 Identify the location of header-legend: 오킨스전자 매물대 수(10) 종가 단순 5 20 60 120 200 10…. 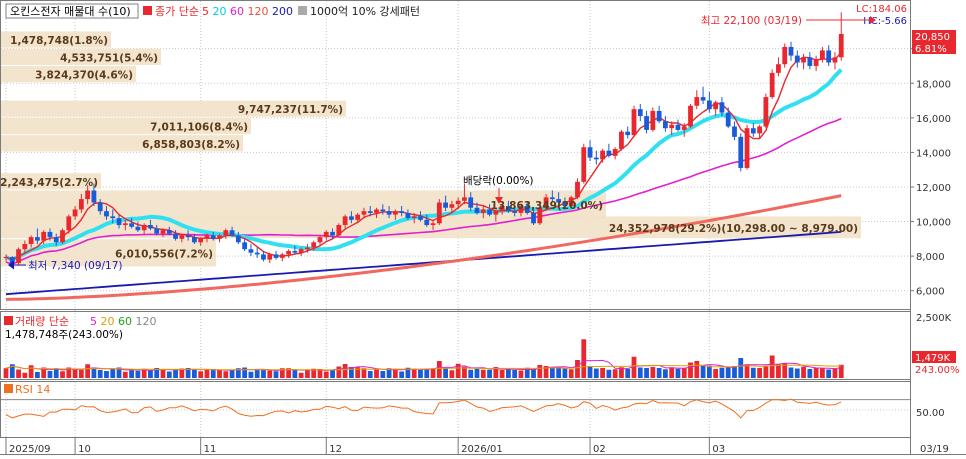
(212, 11).